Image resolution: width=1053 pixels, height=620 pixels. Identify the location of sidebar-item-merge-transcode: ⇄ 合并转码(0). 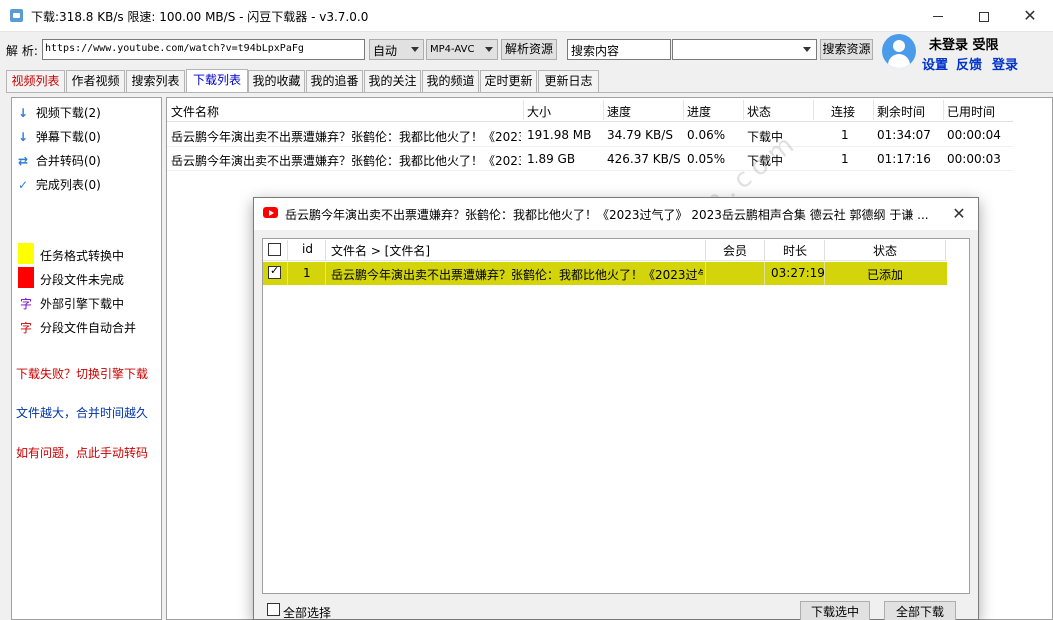
(59, 160).